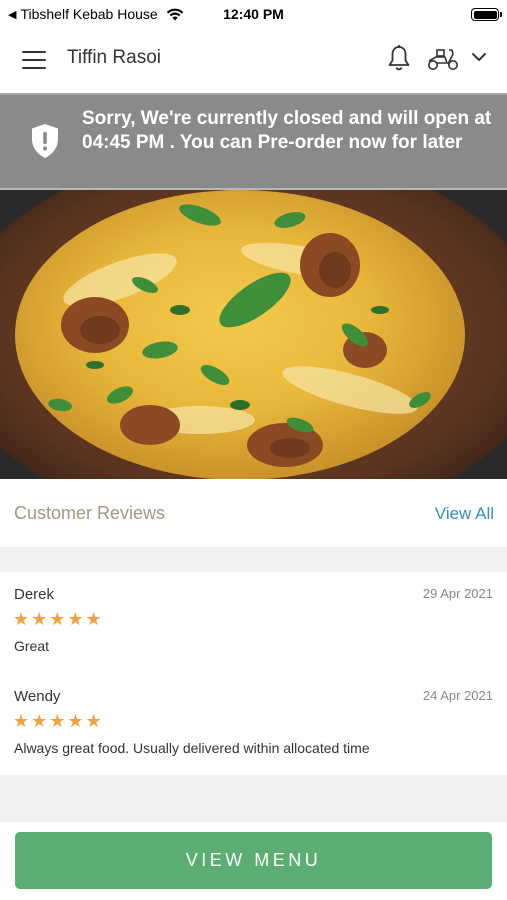 Image resolution: width=507 pixels, height=900 pixels. Describe the element at coordinates (34, 60) in the screenshot. I see `hamburger-menu-icon` at that location.